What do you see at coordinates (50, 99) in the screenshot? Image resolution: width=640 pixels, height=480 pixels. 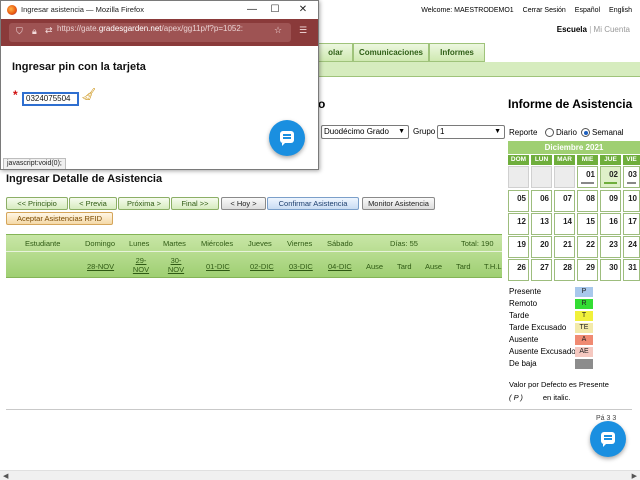 I see `pin-input: 0324075504` at bounding box center [50, 99].